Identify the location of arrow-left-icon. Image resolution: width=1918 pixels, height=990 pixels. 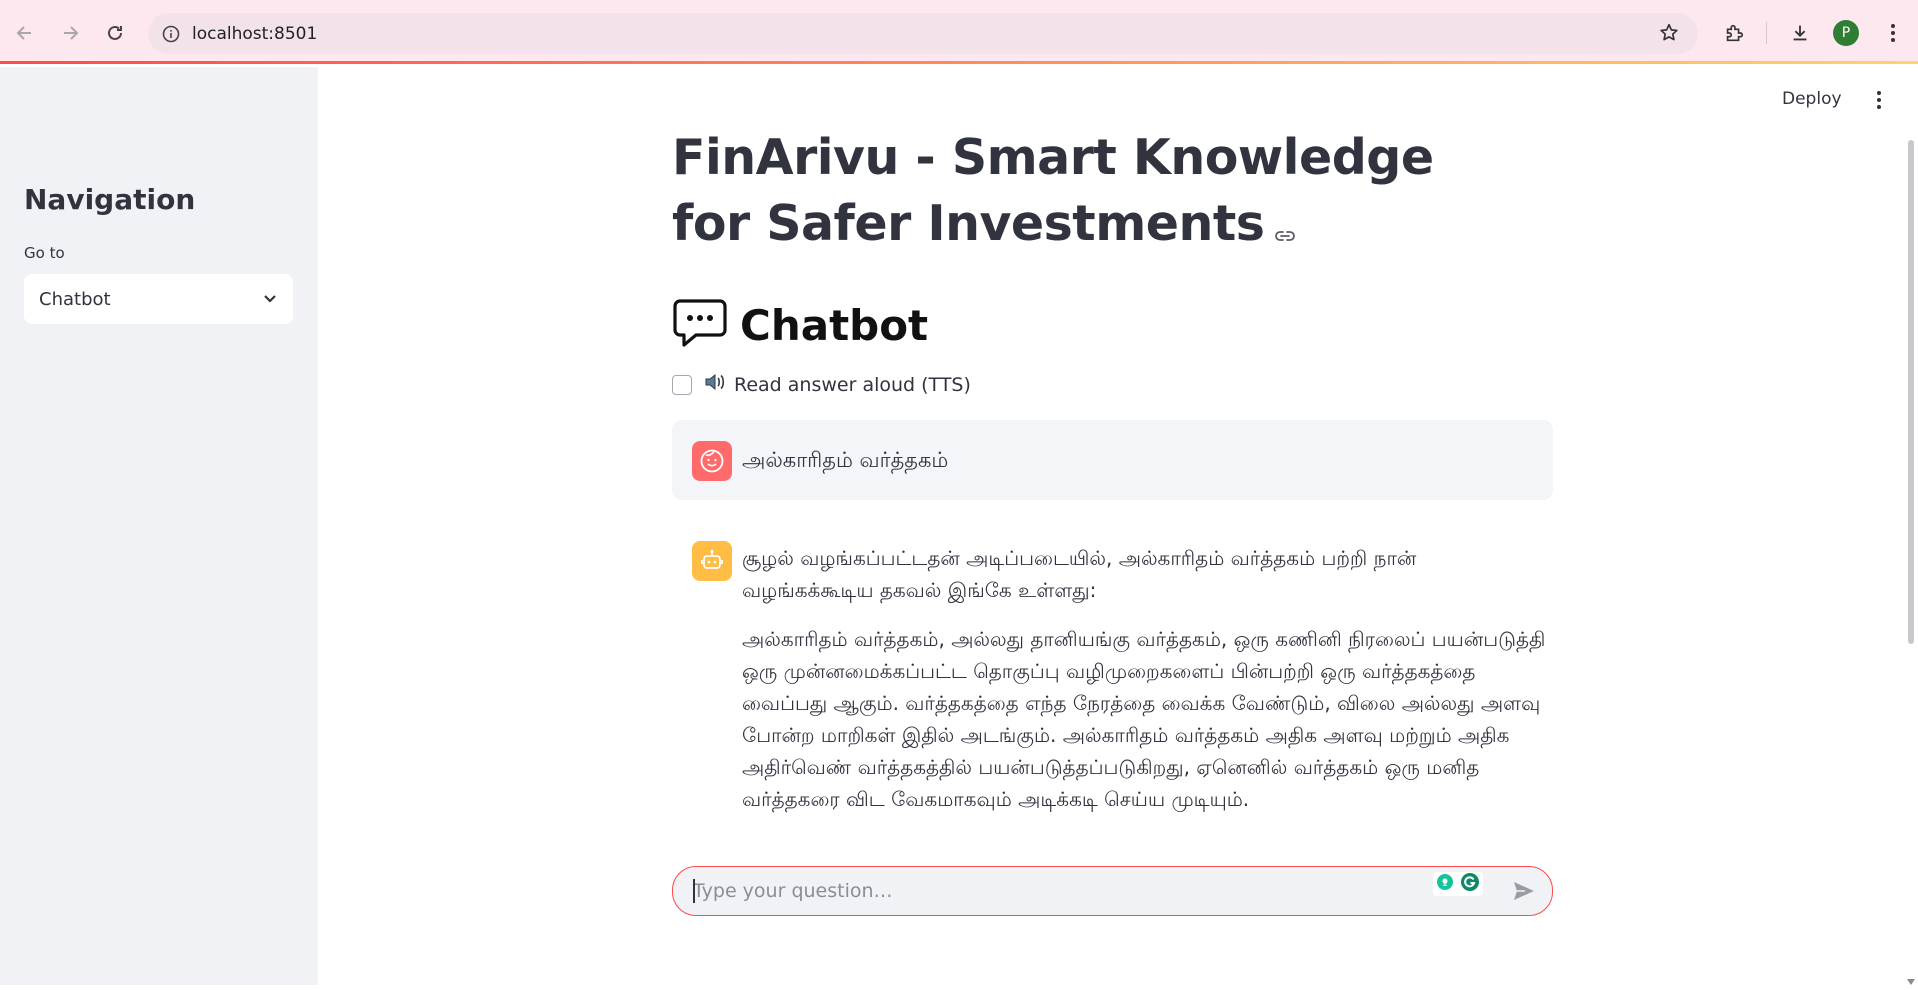
(23, 33).